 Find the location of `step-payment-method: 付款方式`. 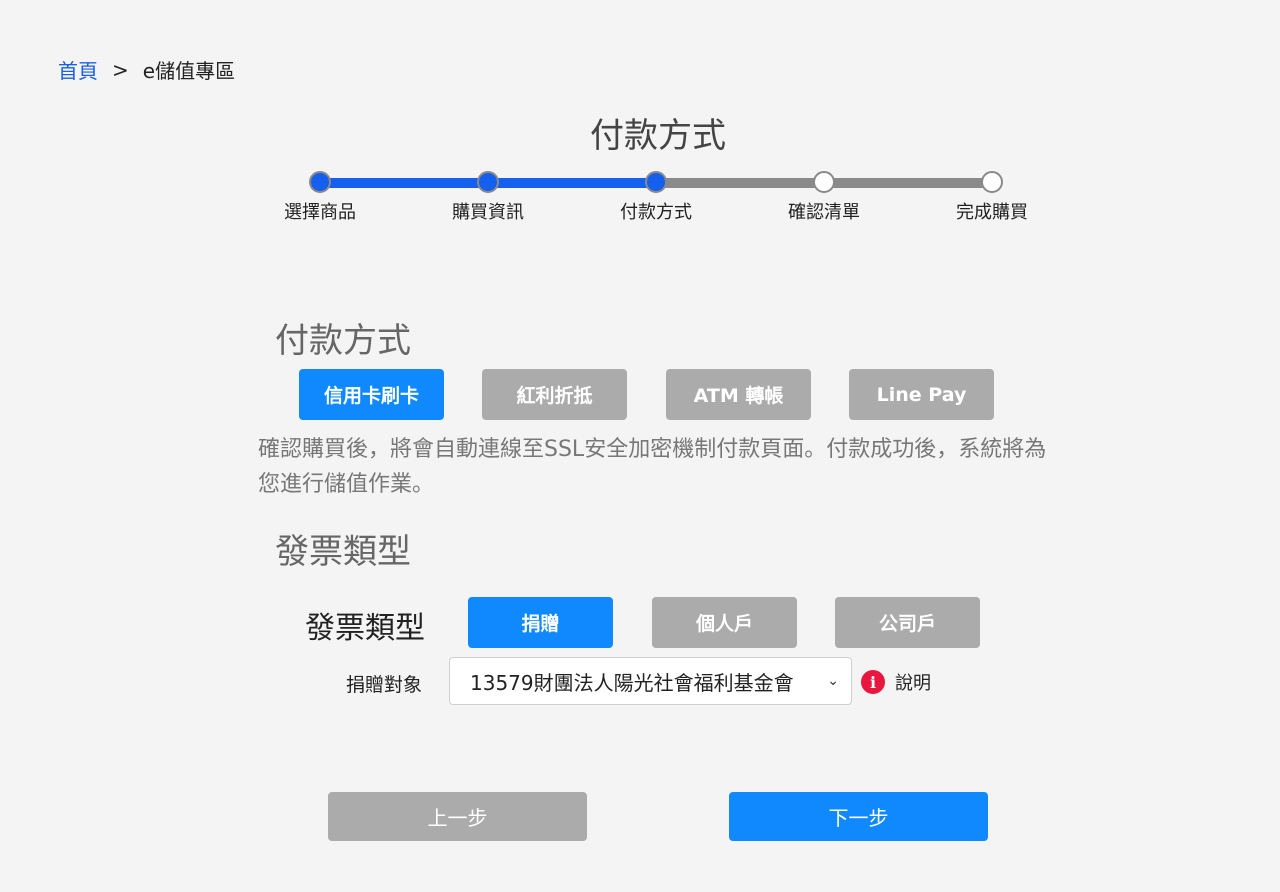

step-payment-method: 付款方式 is located at coordinates (656, 197).